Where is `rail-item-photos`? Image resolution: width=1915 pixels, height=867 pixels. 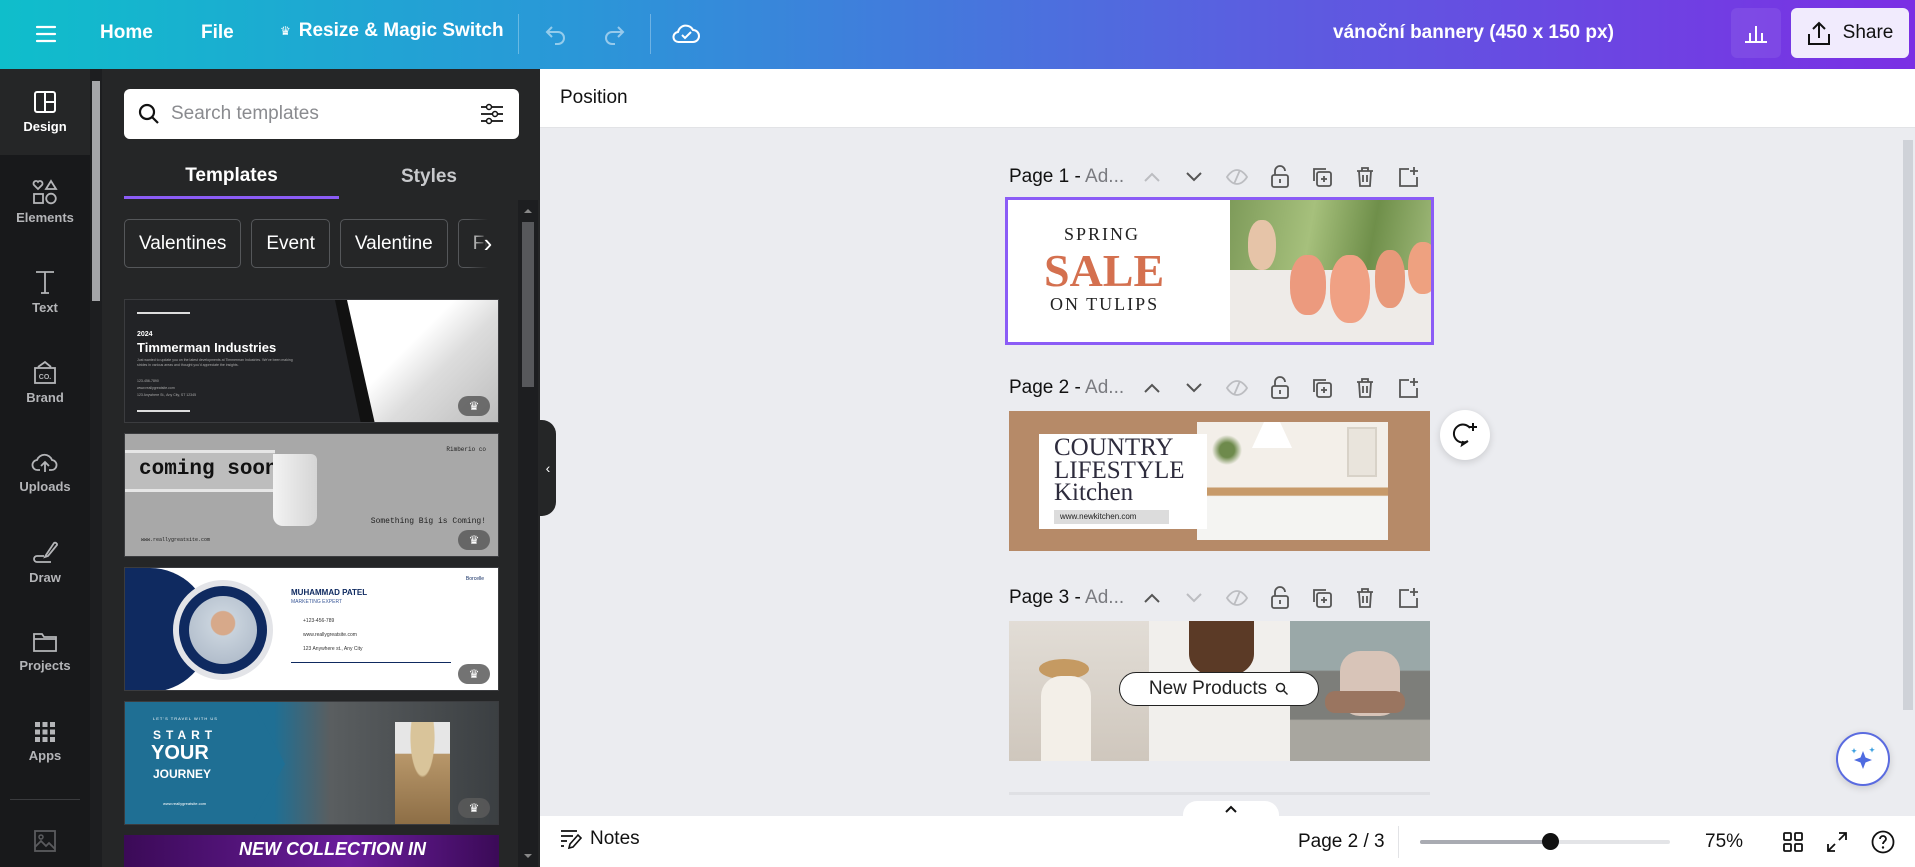 rail-item-photos is located at coordinates (45, 843).